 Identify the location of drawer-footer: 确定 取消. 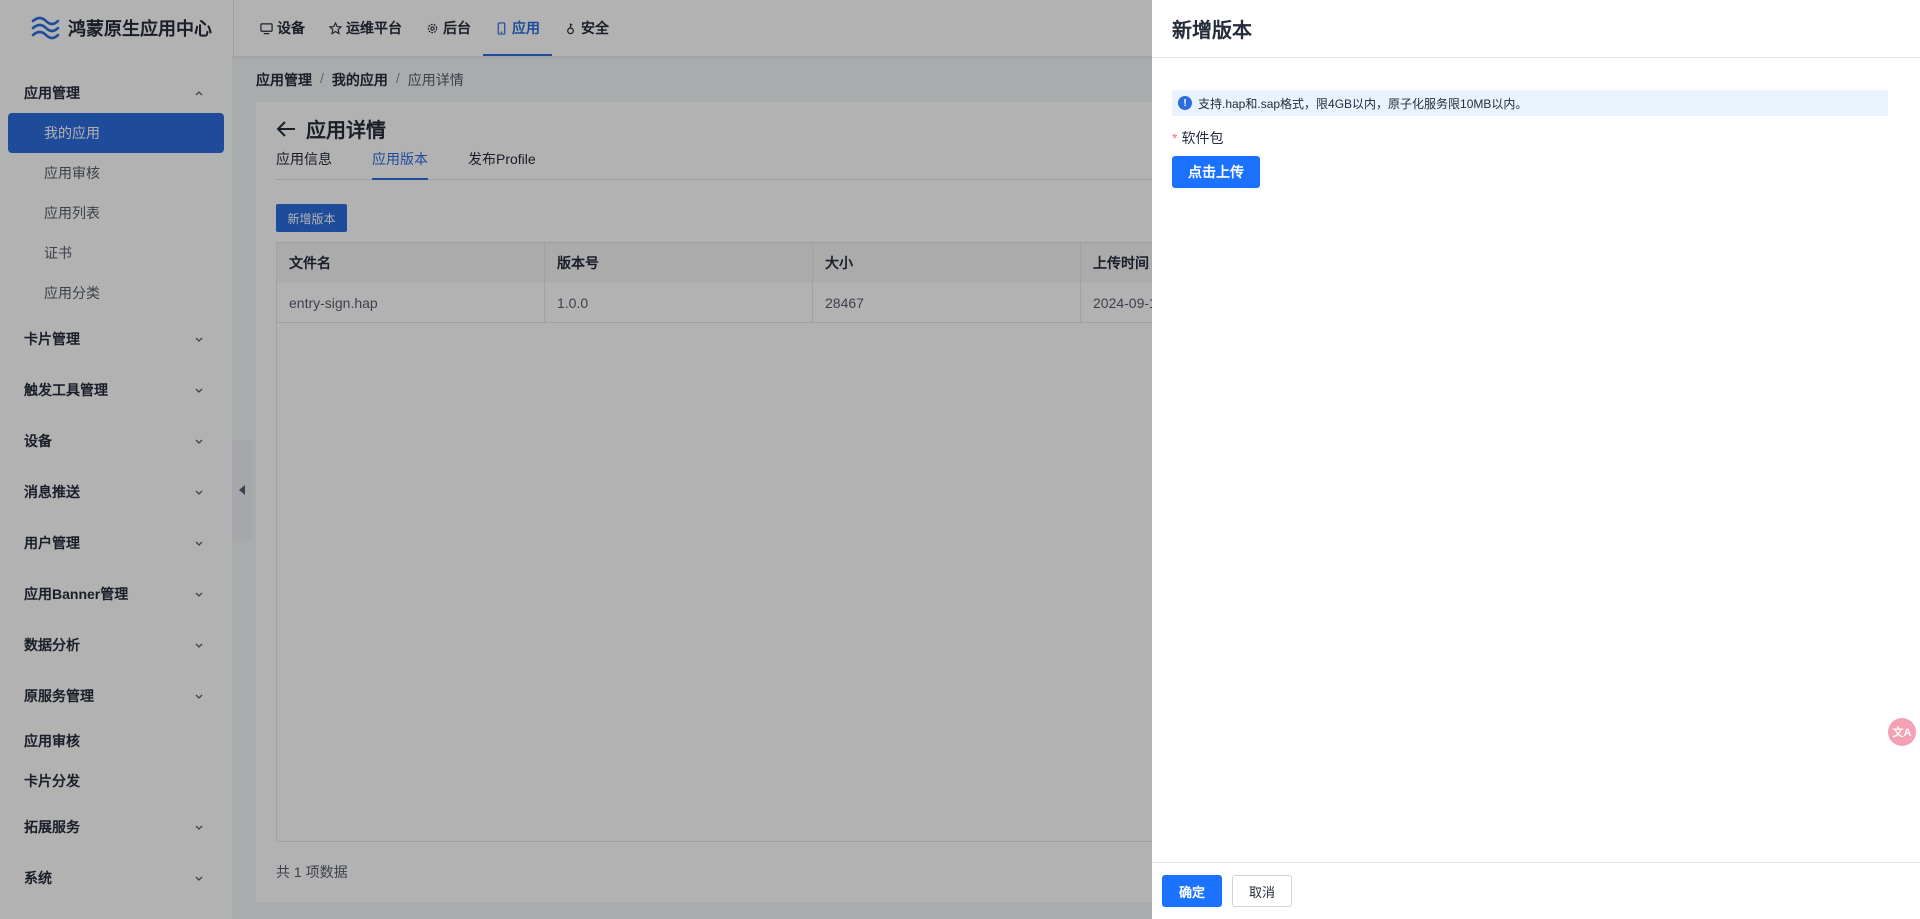
(1536, 890).